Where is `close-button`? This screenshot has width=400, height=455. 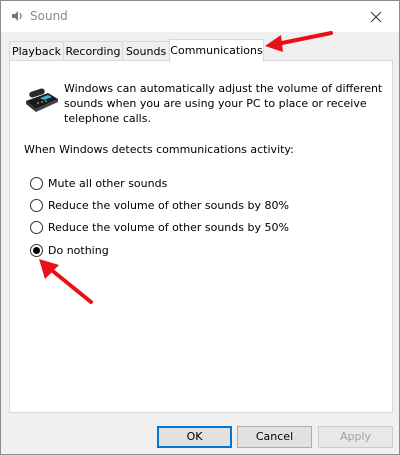
close-button is located at coordinates (376, 16).